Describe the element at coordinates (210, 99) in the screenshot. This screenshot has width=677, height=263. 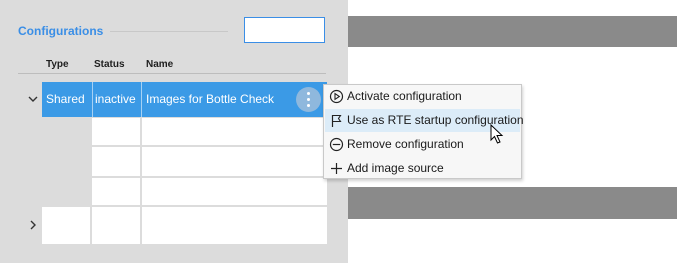
I see `cell-name: Images for Bottle Check` at that location.